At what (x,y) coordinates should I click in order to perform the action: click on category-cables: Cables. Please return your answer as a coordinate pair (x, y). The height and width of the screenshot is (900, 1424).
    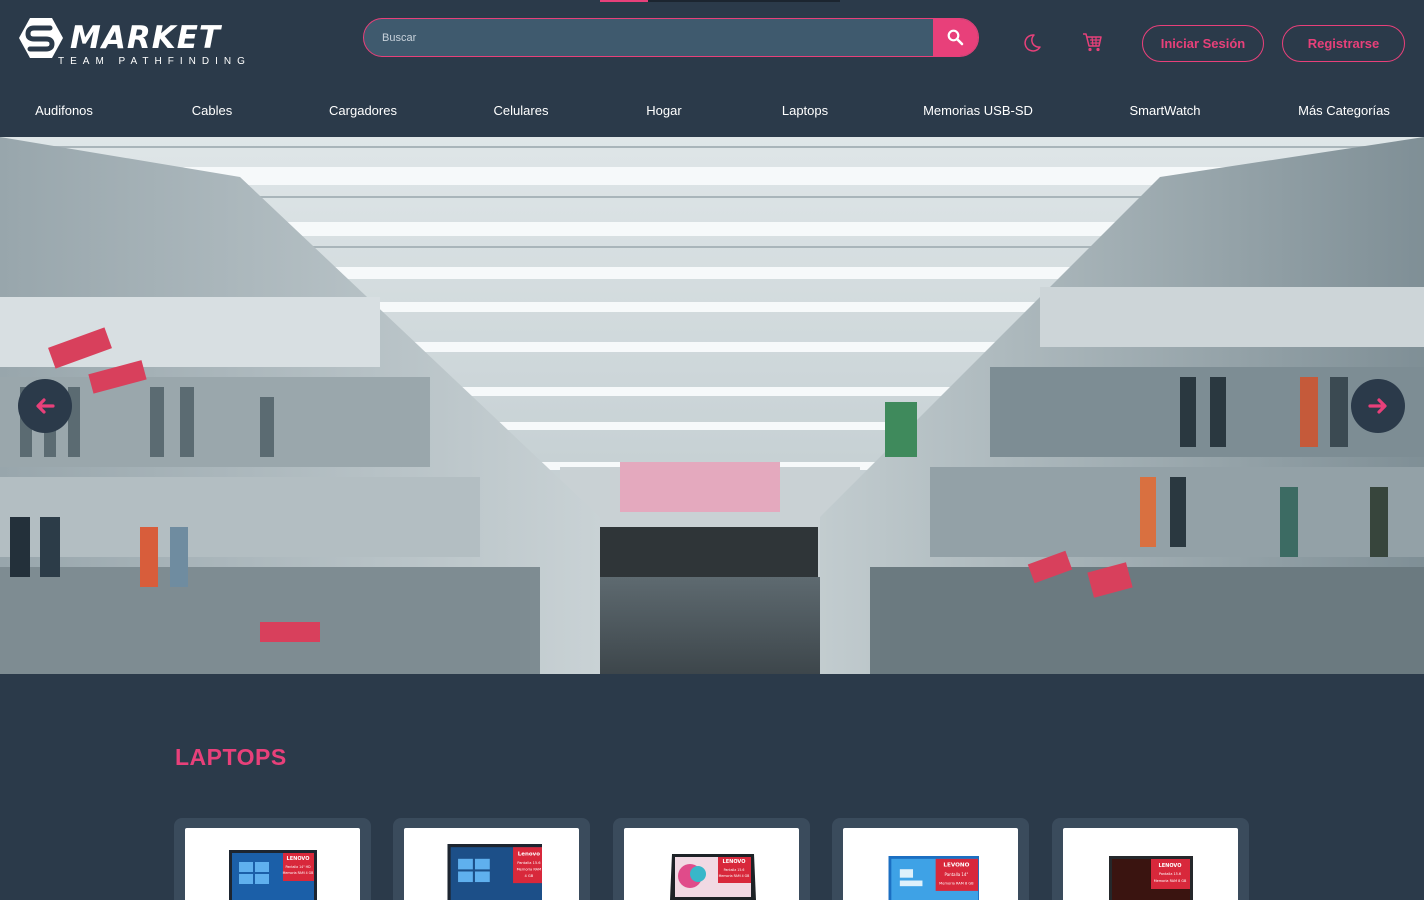
    Looking at the image, I should click on (212, 110).